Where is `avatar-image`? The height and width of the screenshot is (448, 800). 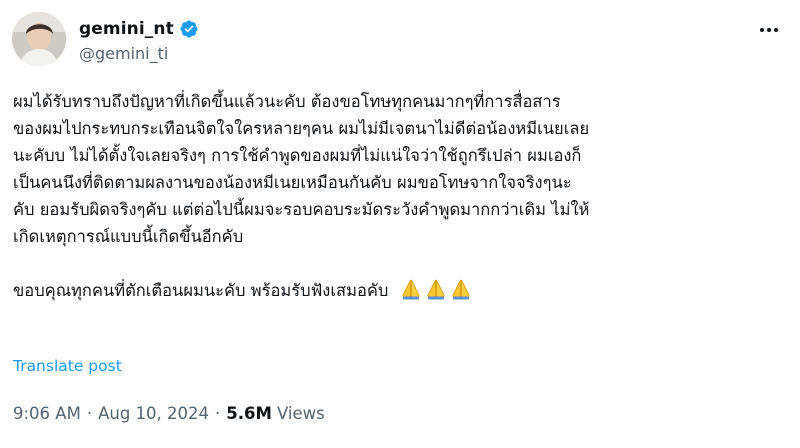 avatar-image is located at coordinates (39, 39).